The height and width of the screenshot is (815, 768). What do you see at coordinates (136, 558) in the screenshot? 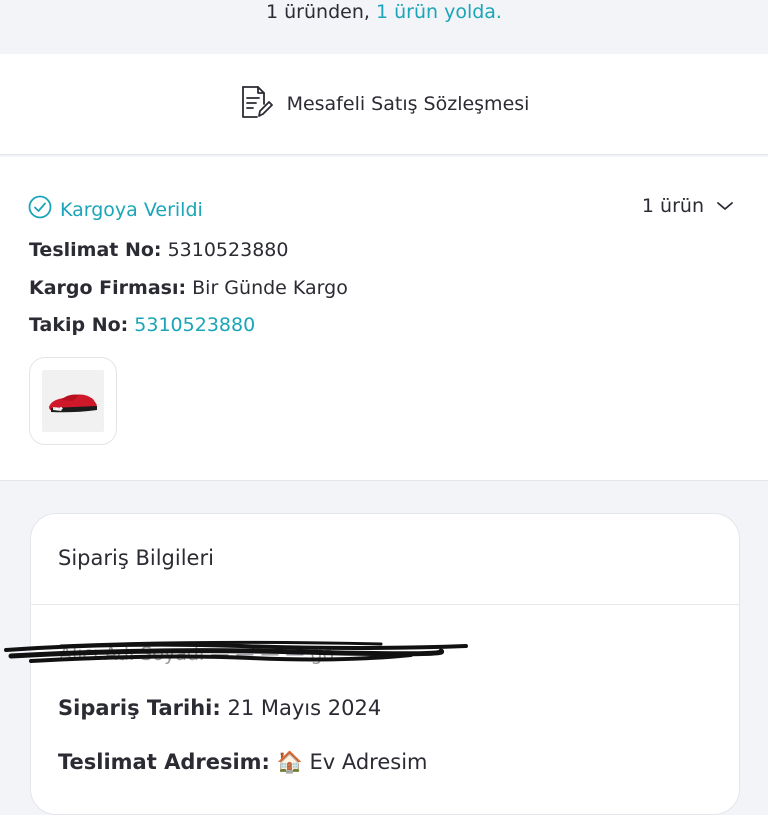
I see `order-info-title: Sipariş Bilgileri` at bounding box center [136, 558].